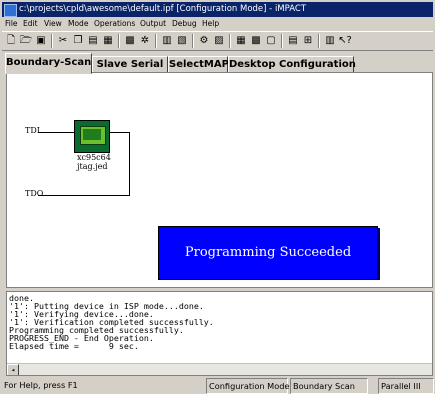 The image size is (435, 394). What do you see at coordinates (92, 166) in the screenshot?
I see `device-file-label: jtag.jed` at bounding box center [92, 166].